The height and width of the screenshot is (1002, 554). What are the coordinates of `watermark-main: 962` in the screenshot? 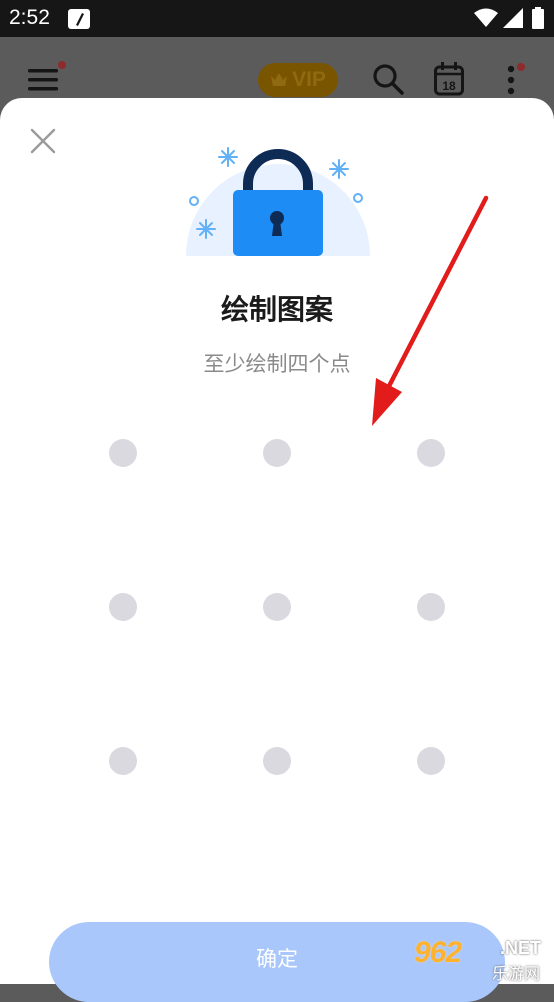 It's located at (438, 952).